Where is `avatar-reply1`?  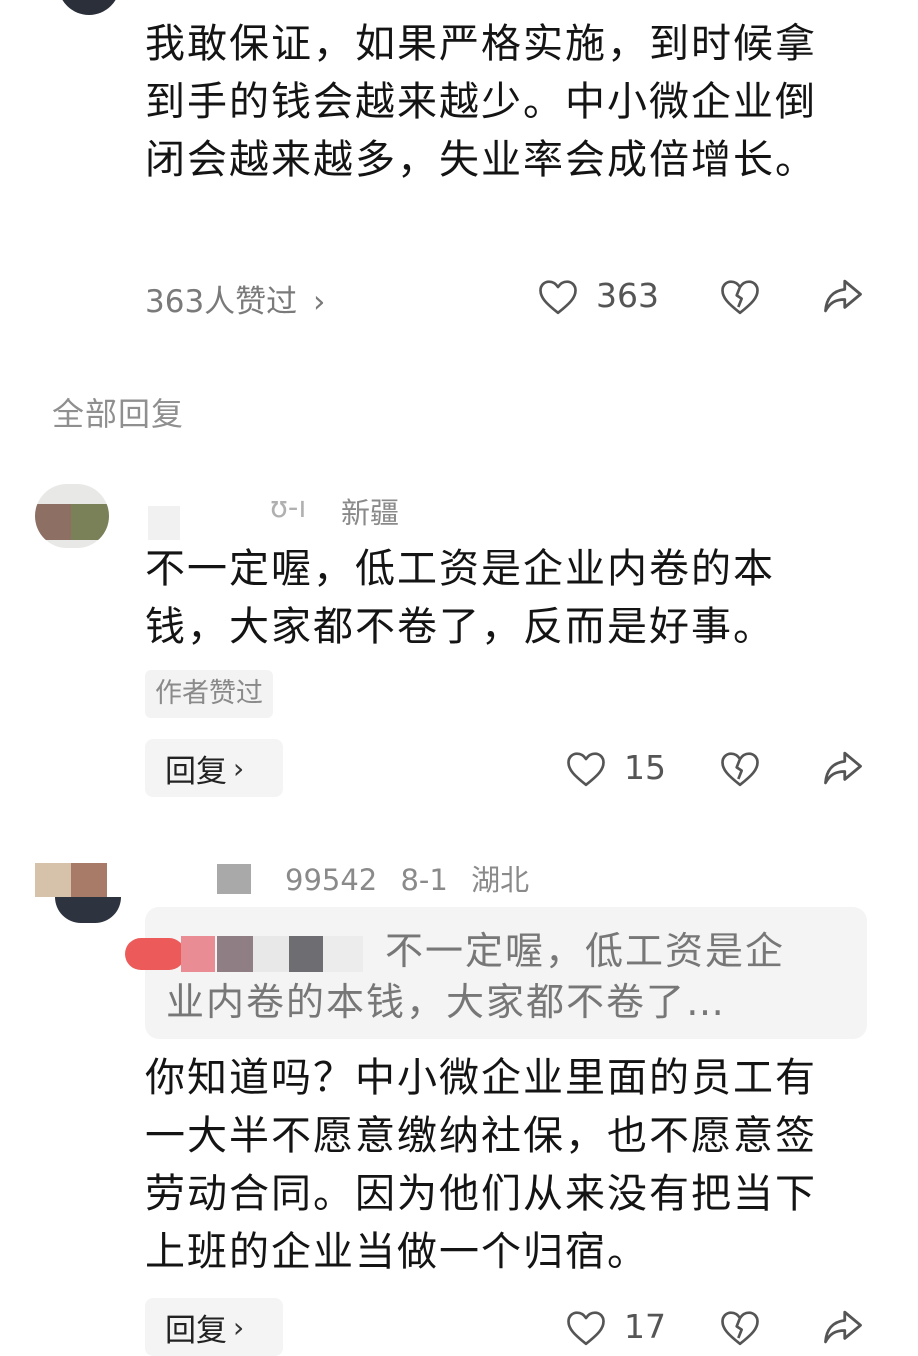 avatar-reply1 is located at coordinates (72, 516).